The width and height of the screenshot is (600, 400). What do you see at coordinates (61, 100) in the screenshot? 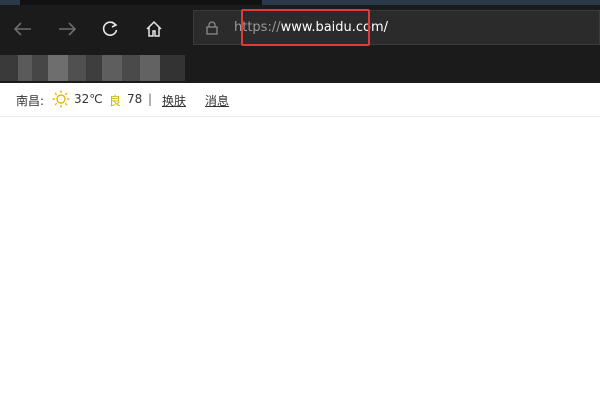
I see `sun-icon` at bounding box center [61, 100].